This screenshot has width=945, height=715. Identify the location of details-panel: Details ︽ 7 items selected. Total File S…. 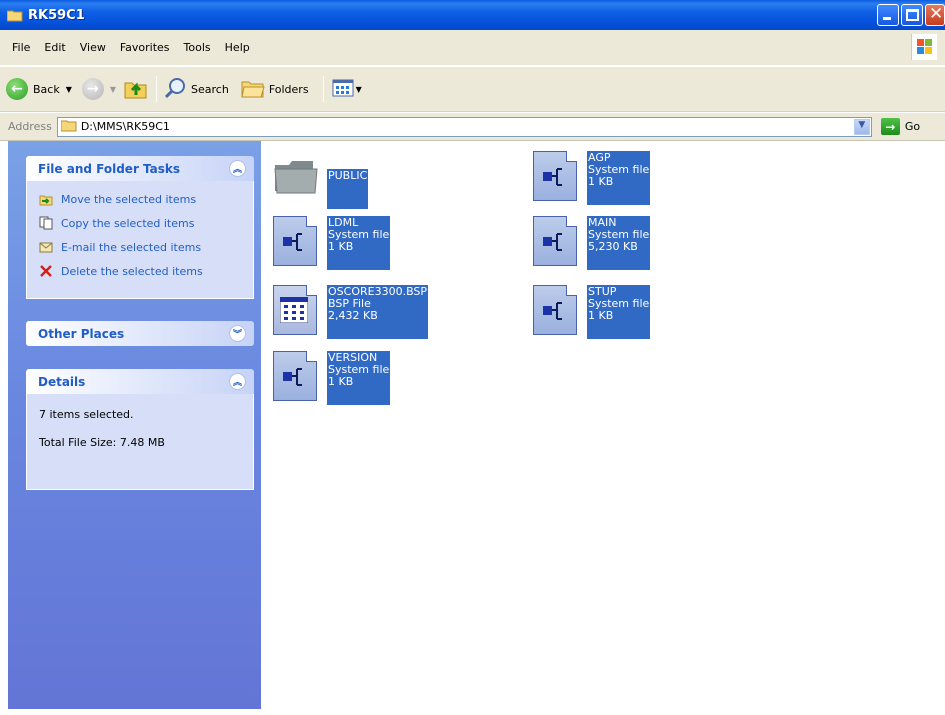
(140, 429).